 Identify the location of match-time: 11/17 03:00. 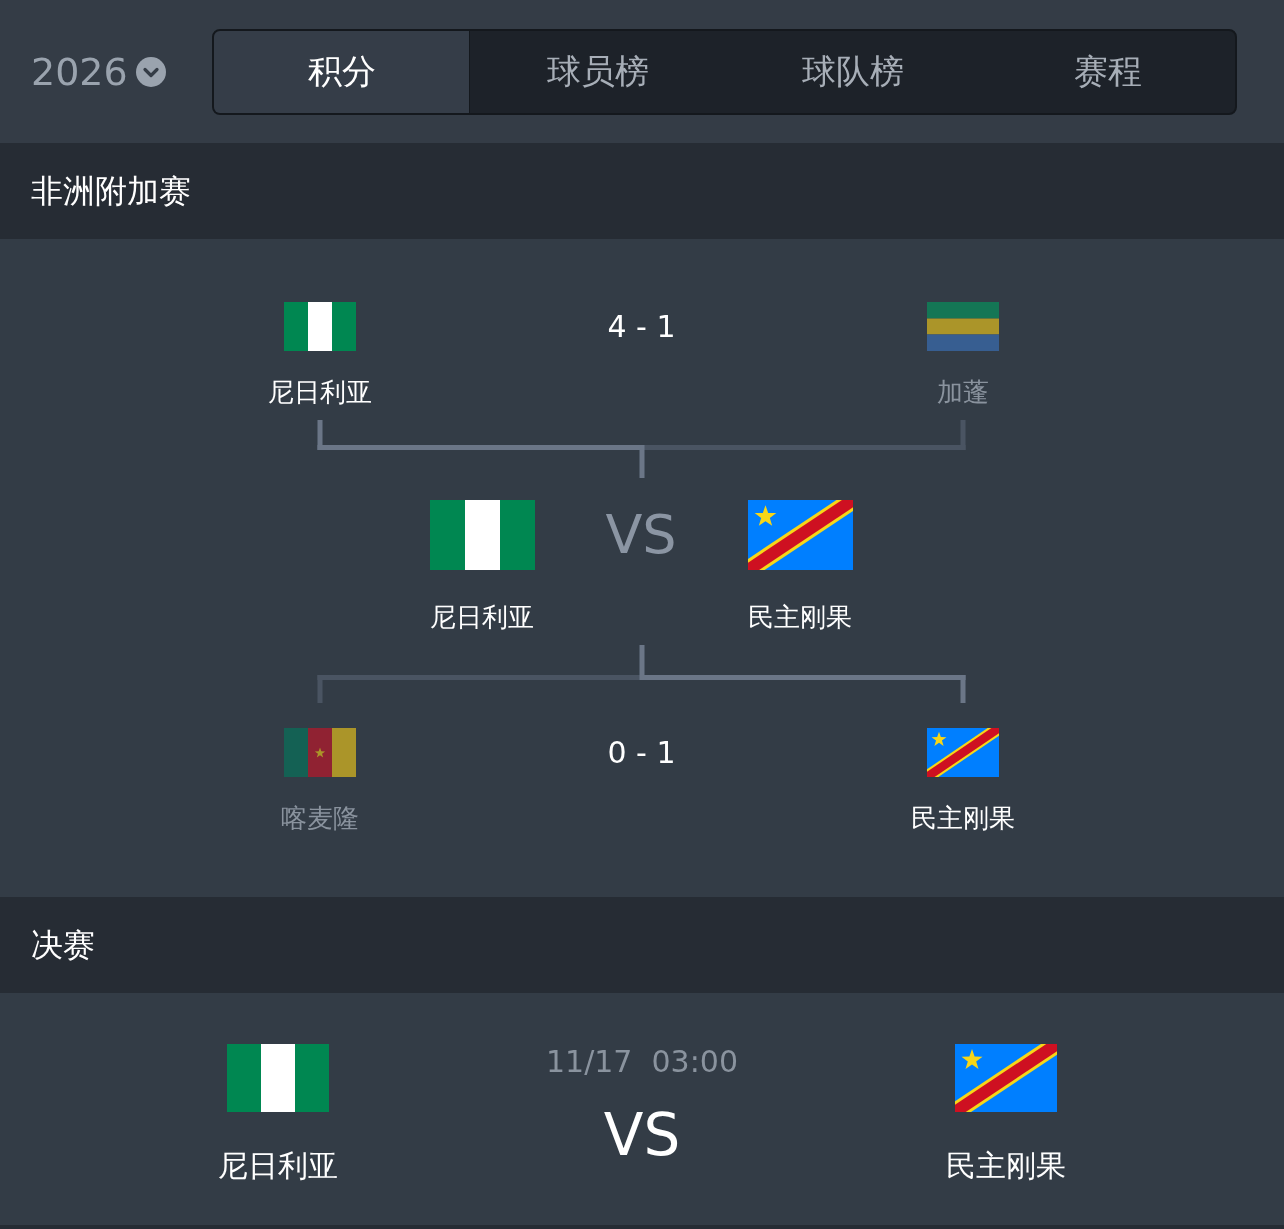
(642, 1062).